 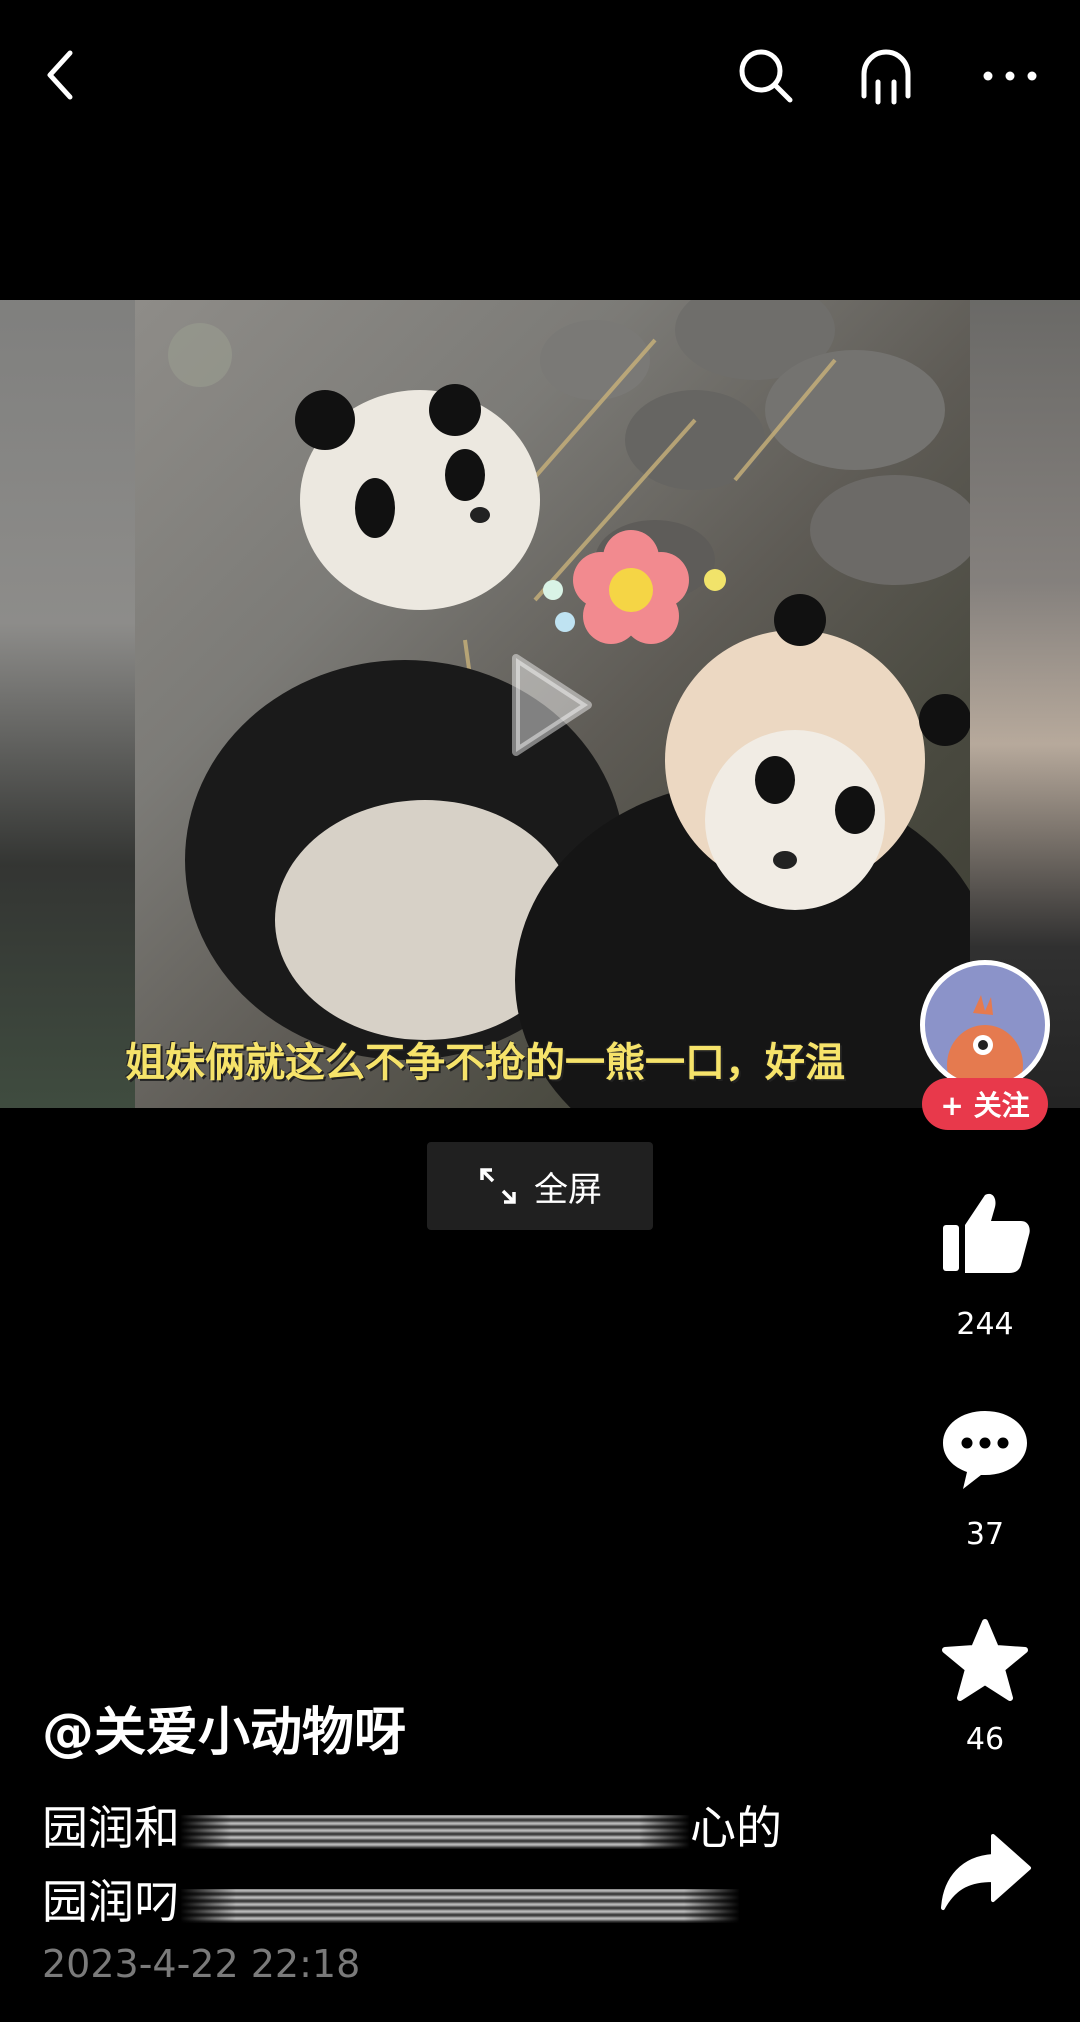 I want to click on like-count: 244, so click(x=985, y=1324).